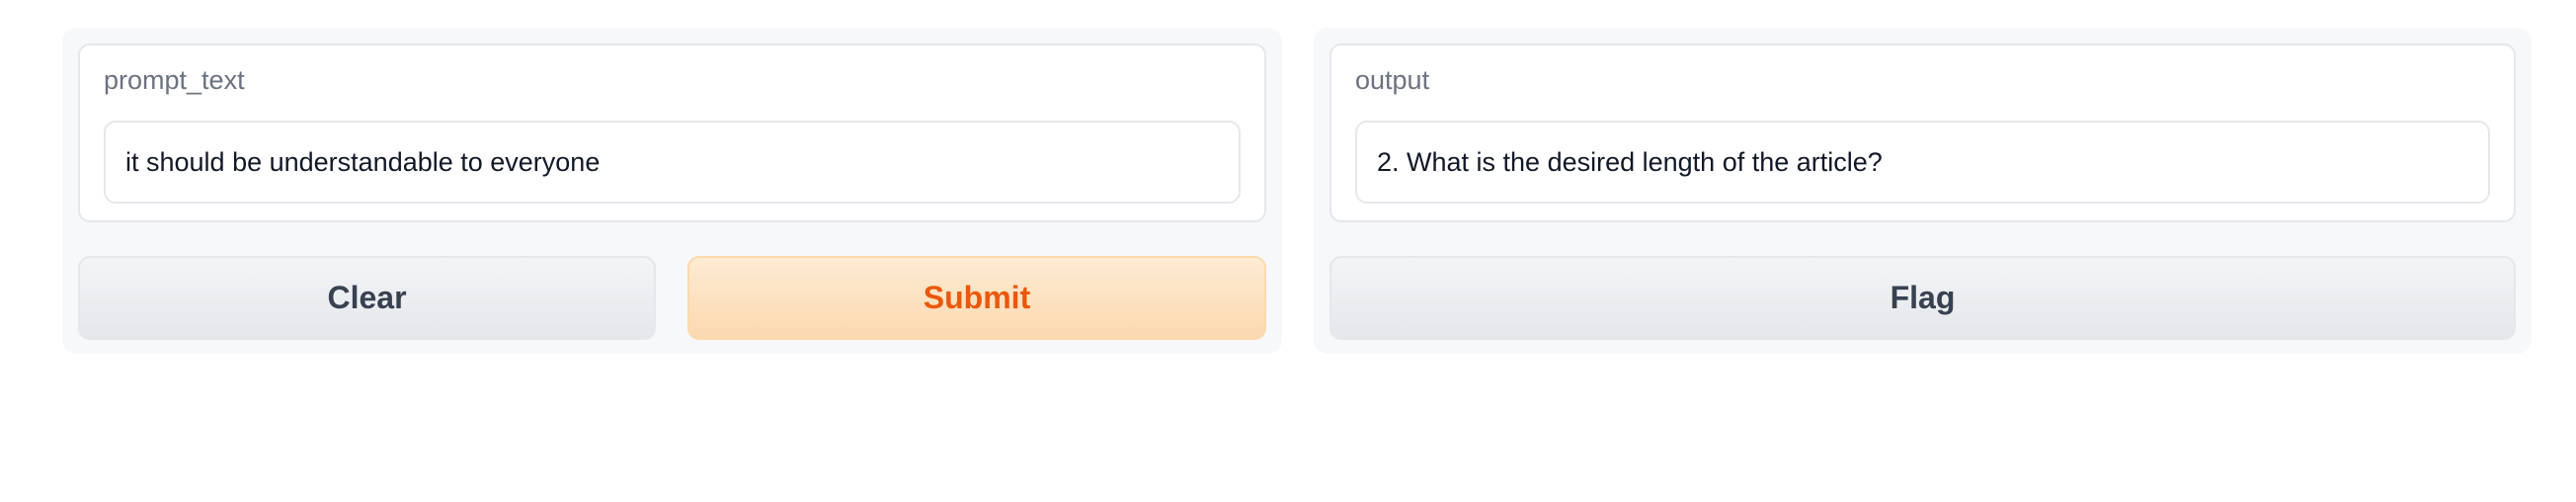 This screenshot has width=2576, height=502. What do you see at coordinates (1922, 298) in the screenshot?
I see `flag-button: Flag` at bounding box center [1922, 298].